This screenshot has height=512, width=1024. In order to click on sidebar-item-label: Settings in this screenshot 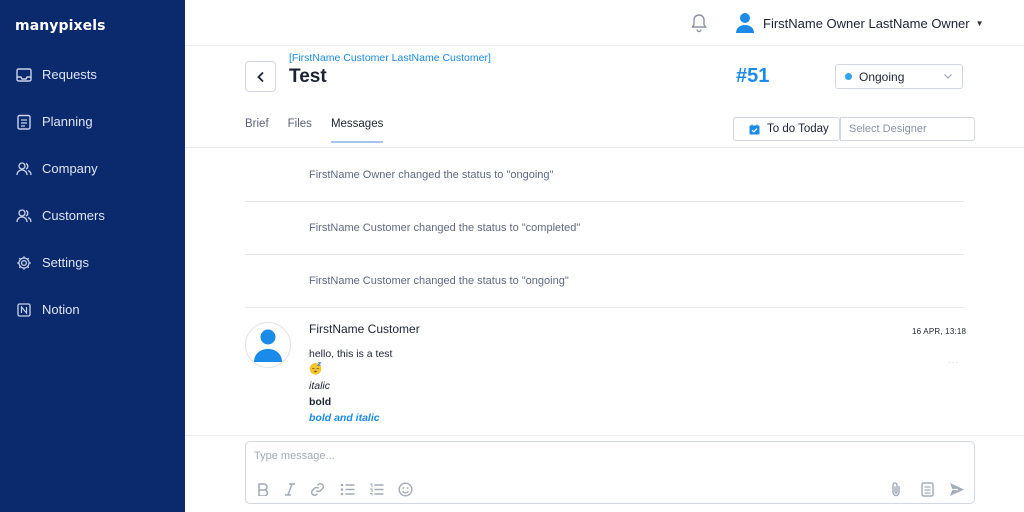, I will do `click(65, 262)`.